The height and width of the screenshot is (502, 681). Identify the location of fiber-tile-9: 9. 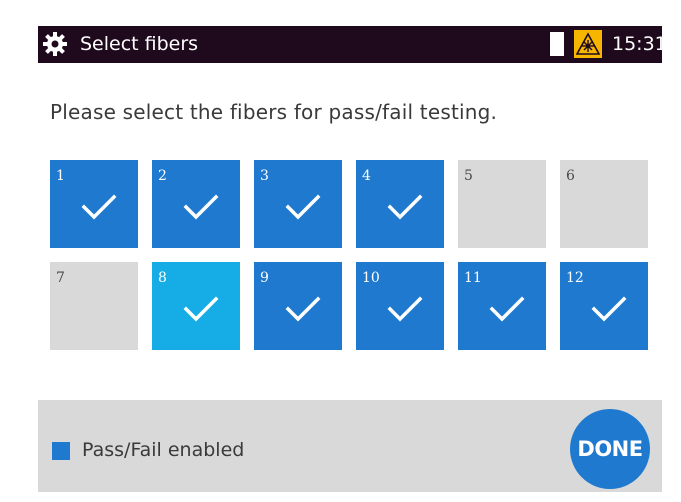
(298, 306).